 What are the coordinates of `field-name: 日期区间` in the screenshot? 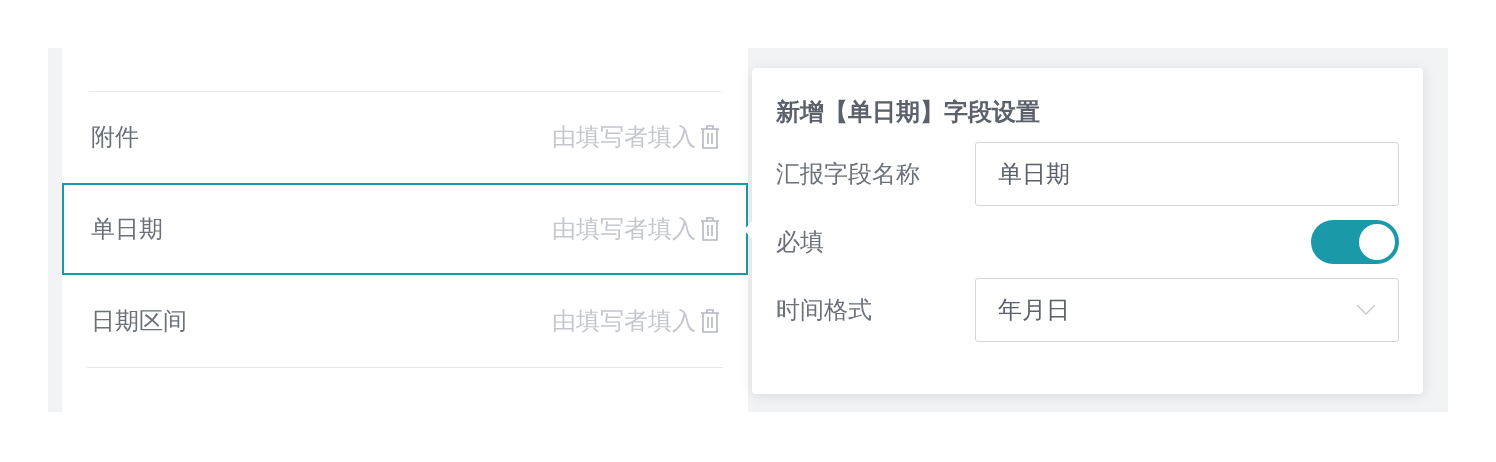 It's located at (139, 321).